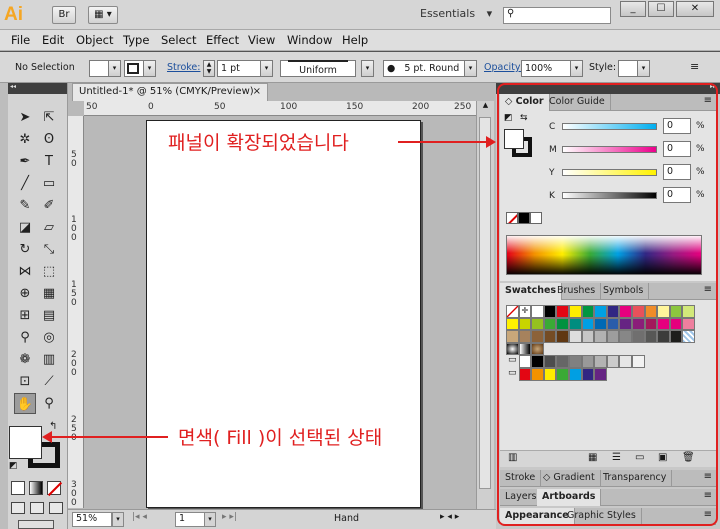 This screenshot has width=720, height=529. What do you see at coordinates (25, 161) in the screenshot?
I see `pen-tool-icon: ✒` at bounding box center [25, 161].